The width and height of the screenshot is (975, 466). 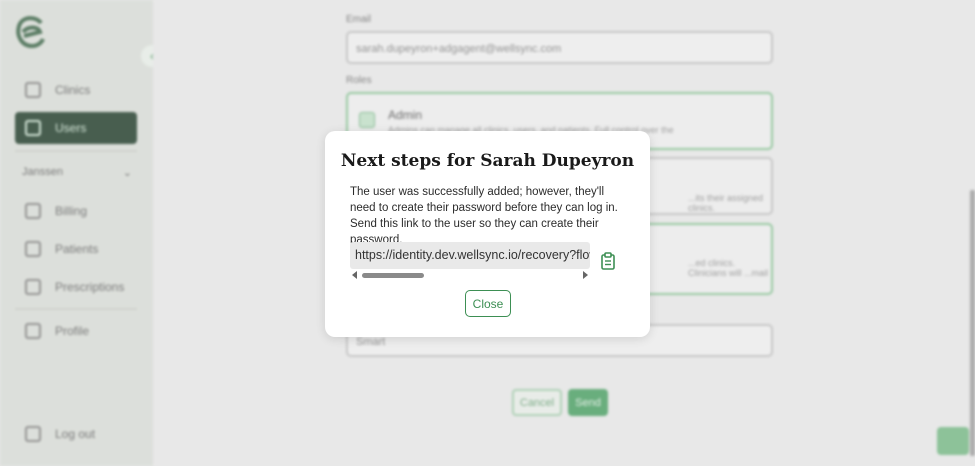 What do you see at coordinates (487, 161) in the screenshot?
I see `dialog-title: Next steps for Sarah Dupeyron` at bounding box center [487, 161].